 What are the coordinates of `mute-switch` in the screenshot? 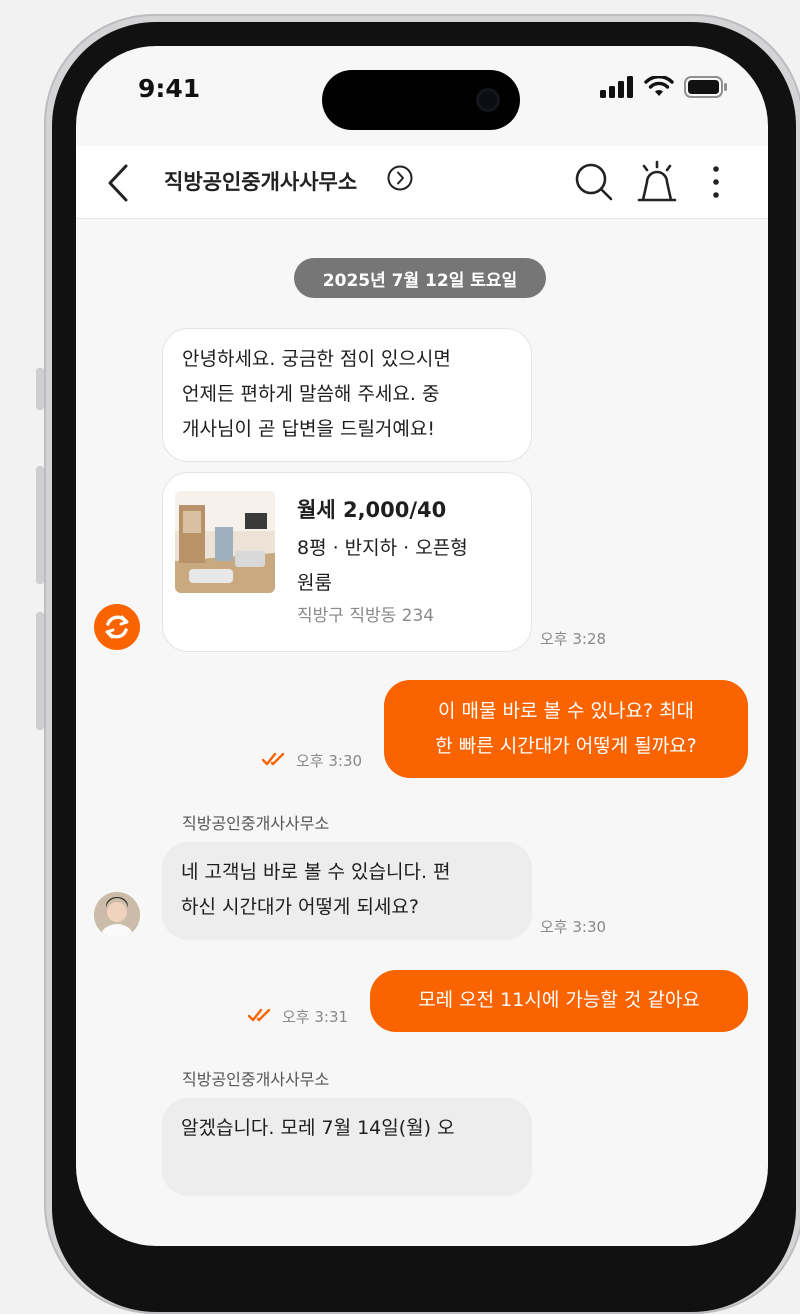 It's located at (40, 389).